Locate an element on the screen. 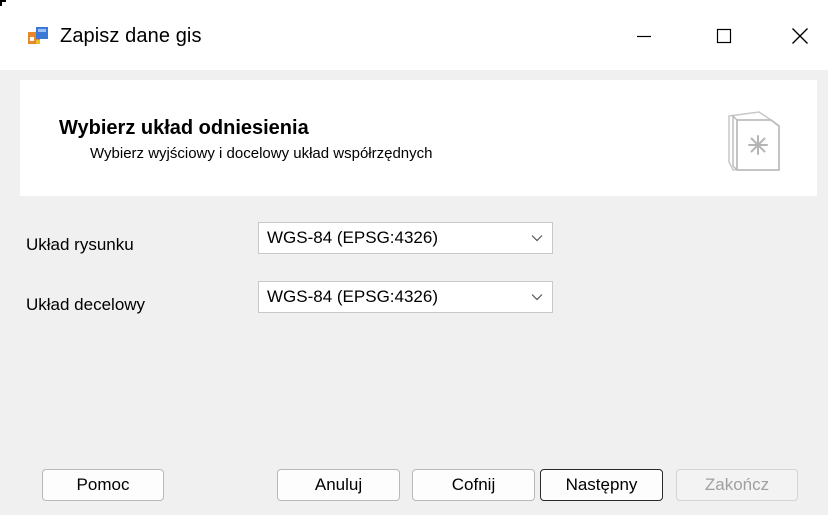 The height and width of the screenshot is (515, 828). target-system-label: Układ decelowy is located at coordinates (86, 304).